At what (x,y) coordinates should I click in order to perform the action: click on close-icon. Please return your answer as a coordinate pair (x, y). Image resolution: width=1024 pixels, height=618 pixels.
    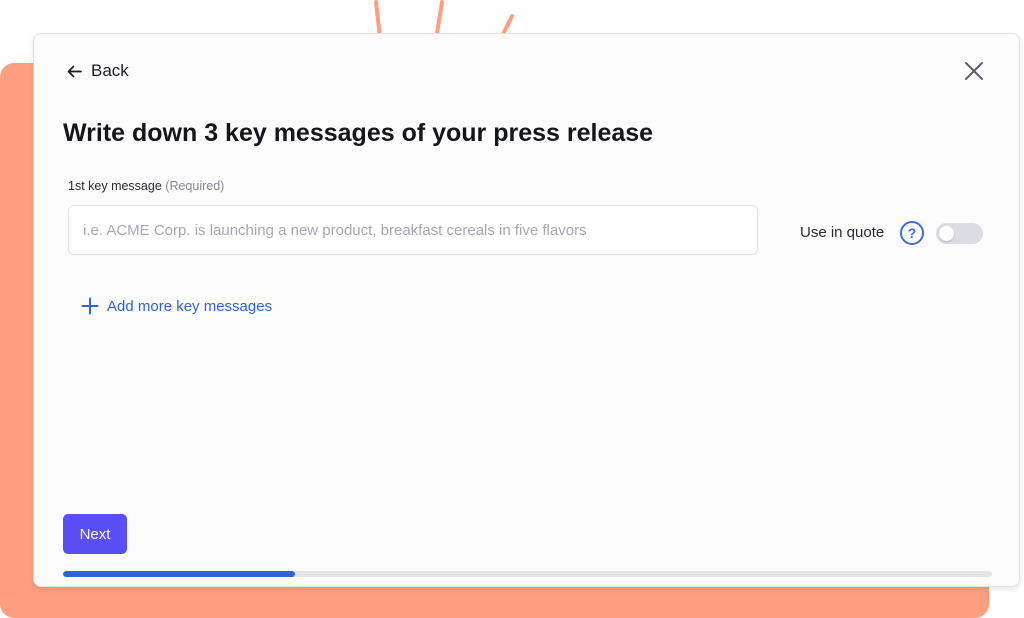
    Looking at the image, I should click on (974, 71).